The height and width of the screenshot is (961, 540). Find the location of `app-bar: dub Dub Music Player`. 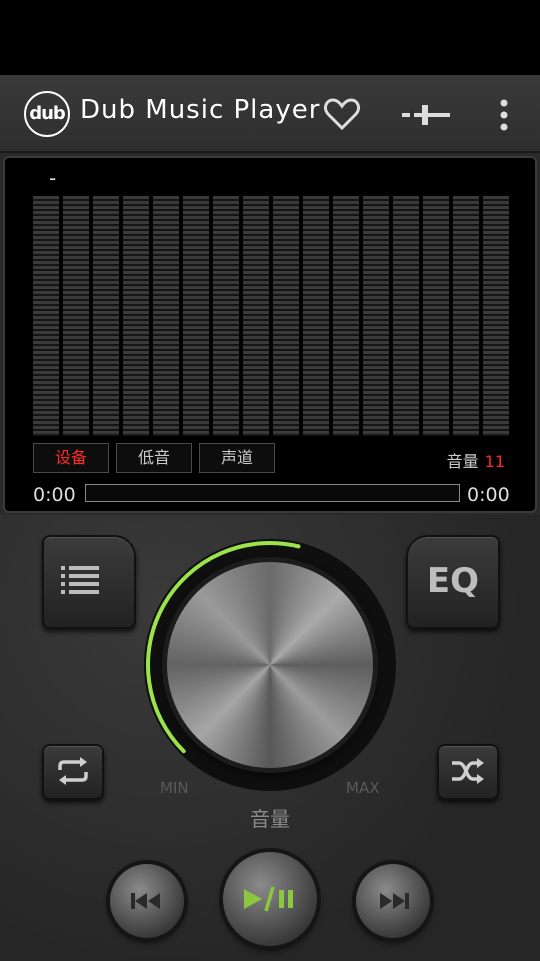

app-bar: dub Dub Music Player is located at coordinates (270, 114).